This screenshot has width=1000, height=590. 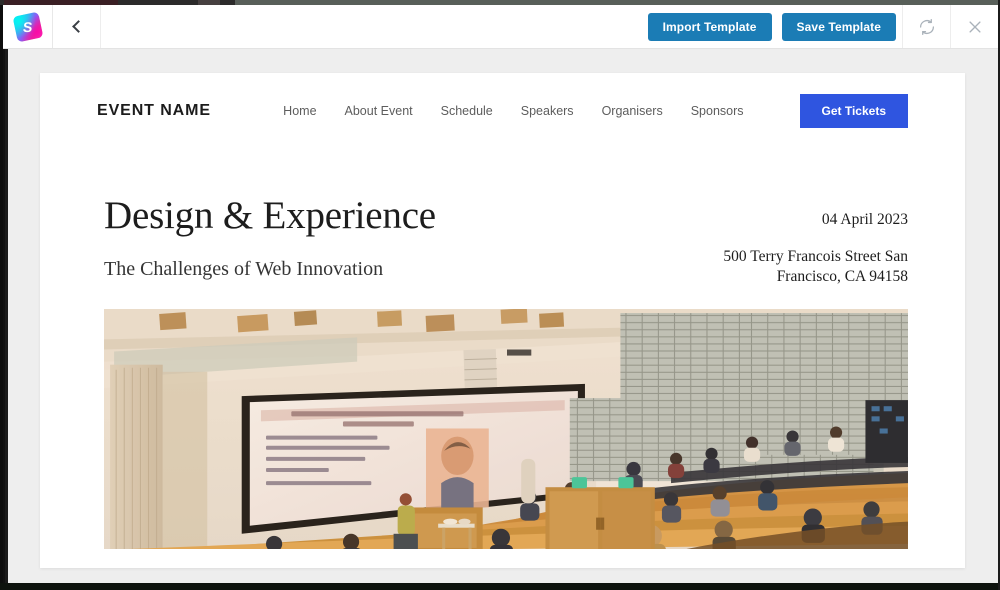 What do you see at coordinates (842, 277) in the screenshot?
I see `address-line-2: Francisco, CA 94158` at bounding box center [842, 277].